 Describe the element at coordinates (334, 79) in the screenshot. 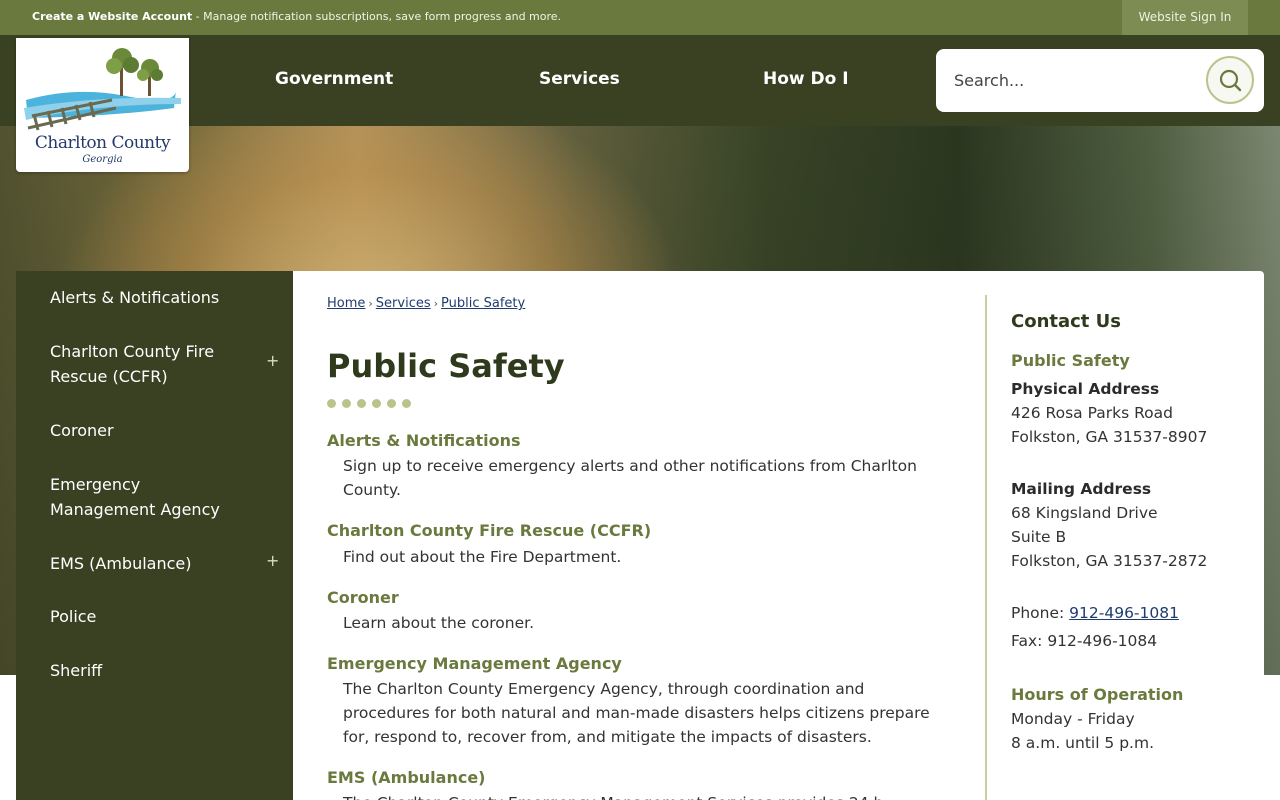

I see `nav-government: Government` at that location.